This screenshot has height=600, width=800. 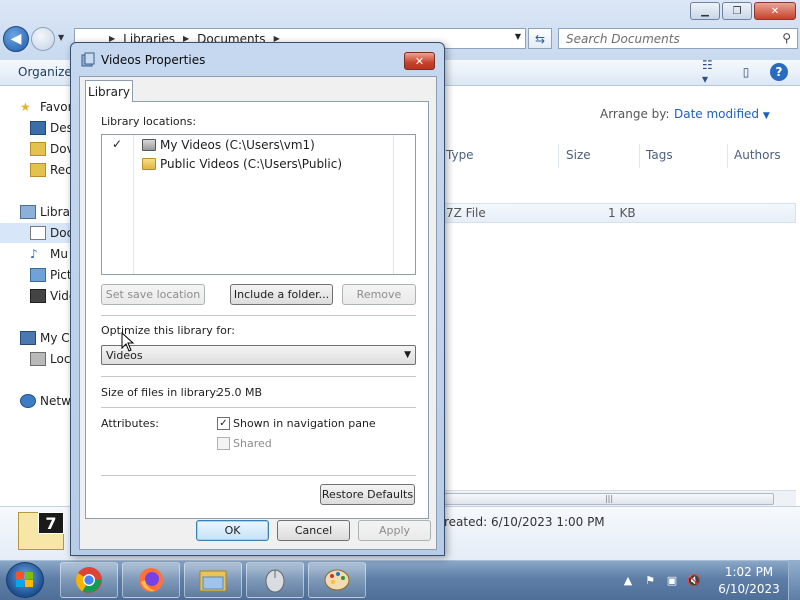 I want to click on close-icon: ✕, so click(x=419, y=61).